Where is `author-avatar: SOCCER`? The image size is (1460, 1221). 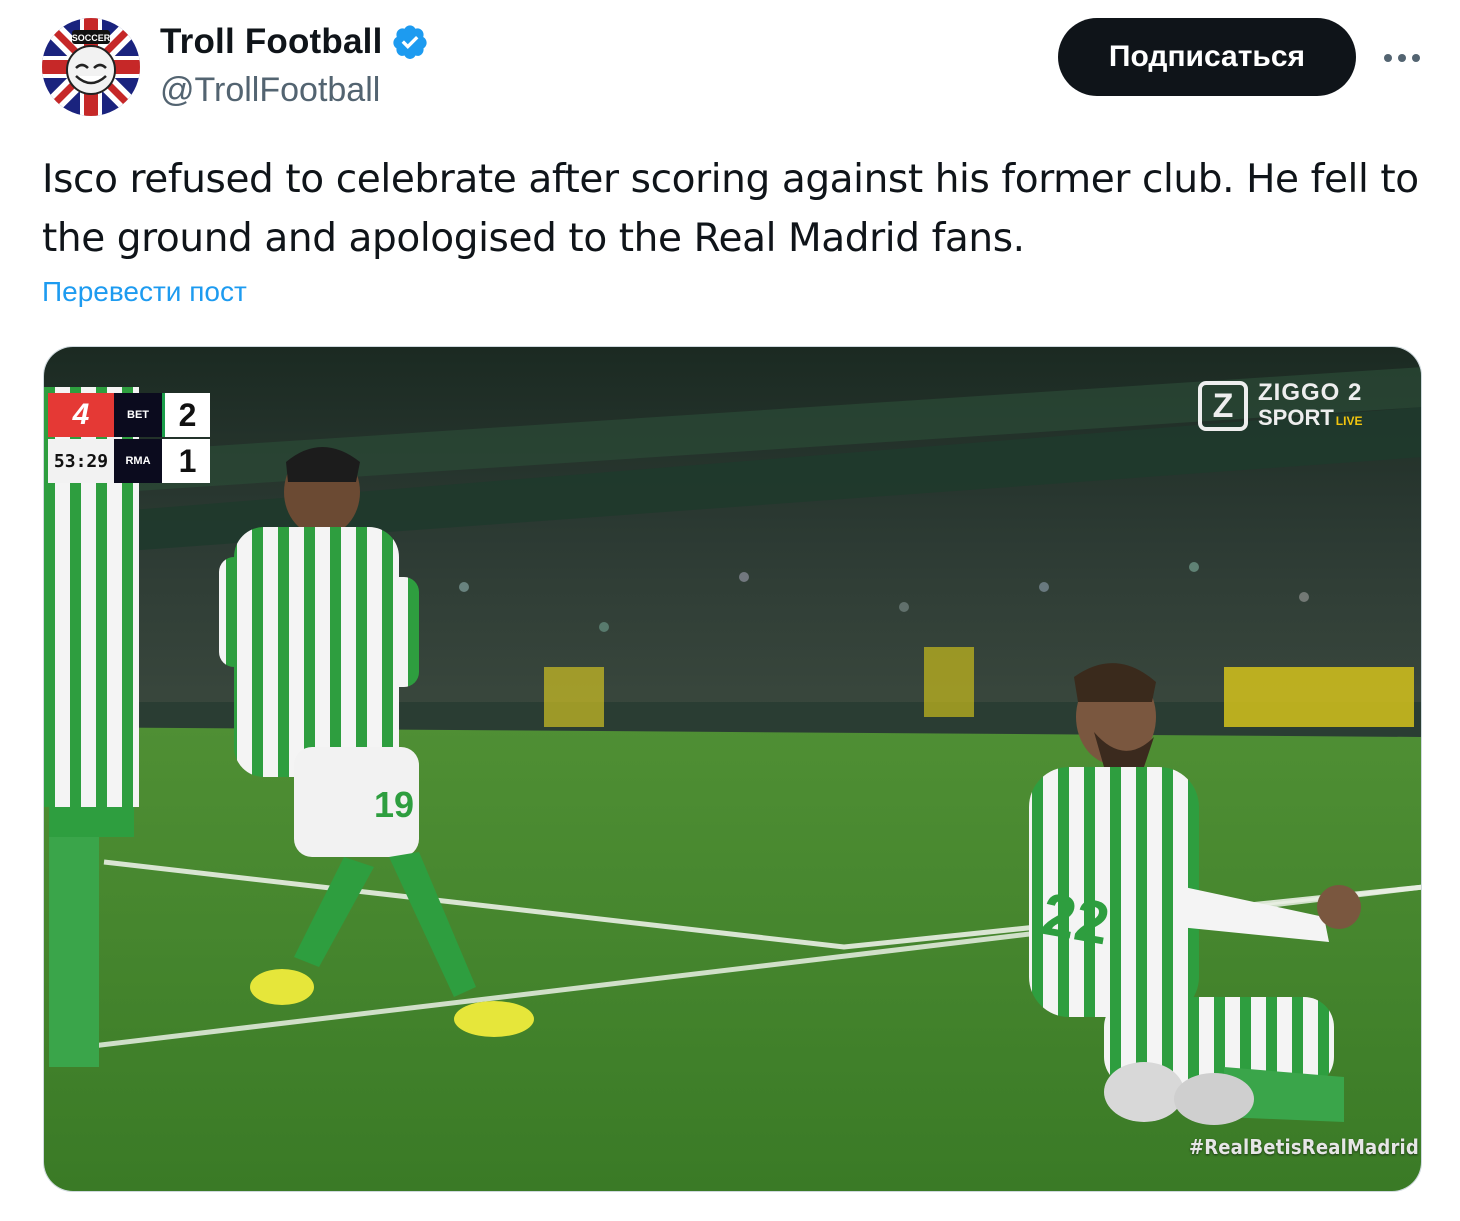
author-avatar: SOCCER is located at coordinates (91, 67).